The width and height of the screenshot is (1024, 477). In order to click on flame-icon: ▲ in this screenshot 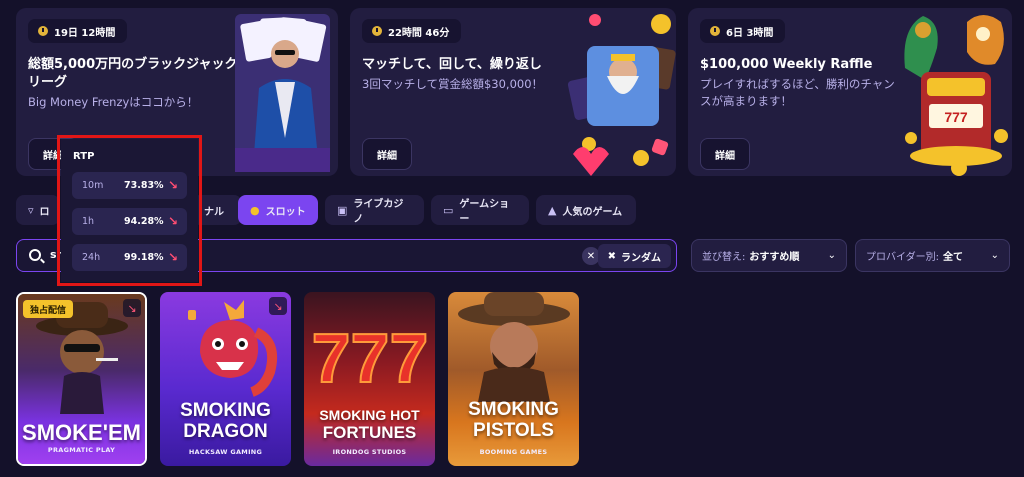, I will do `click(552, 210)`.